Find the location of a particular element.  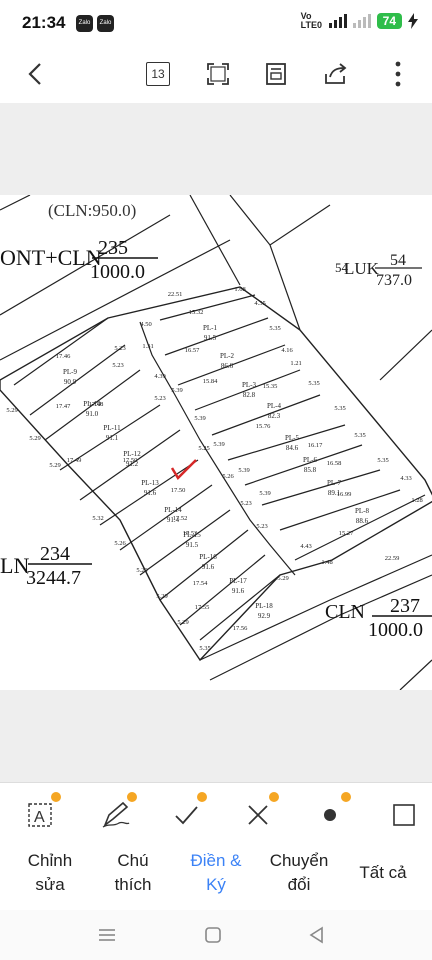

tab-convert-line2: đổi is located at coordinates (299, 884).